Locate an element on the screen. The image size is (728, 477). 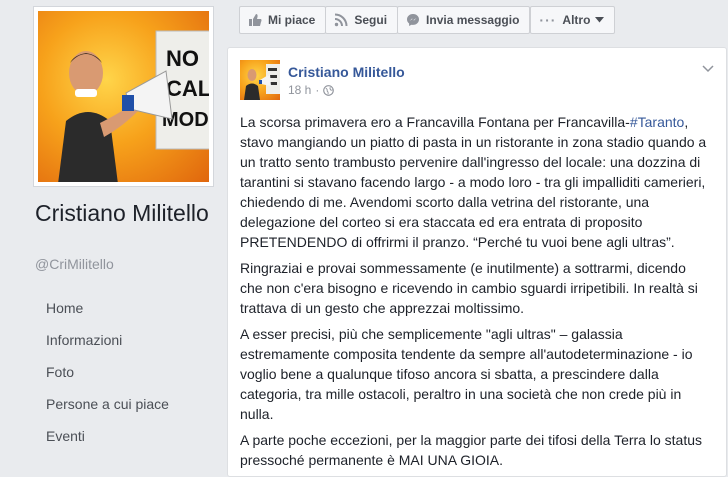
follow-button: Segui is located at coordinates (362, 20).